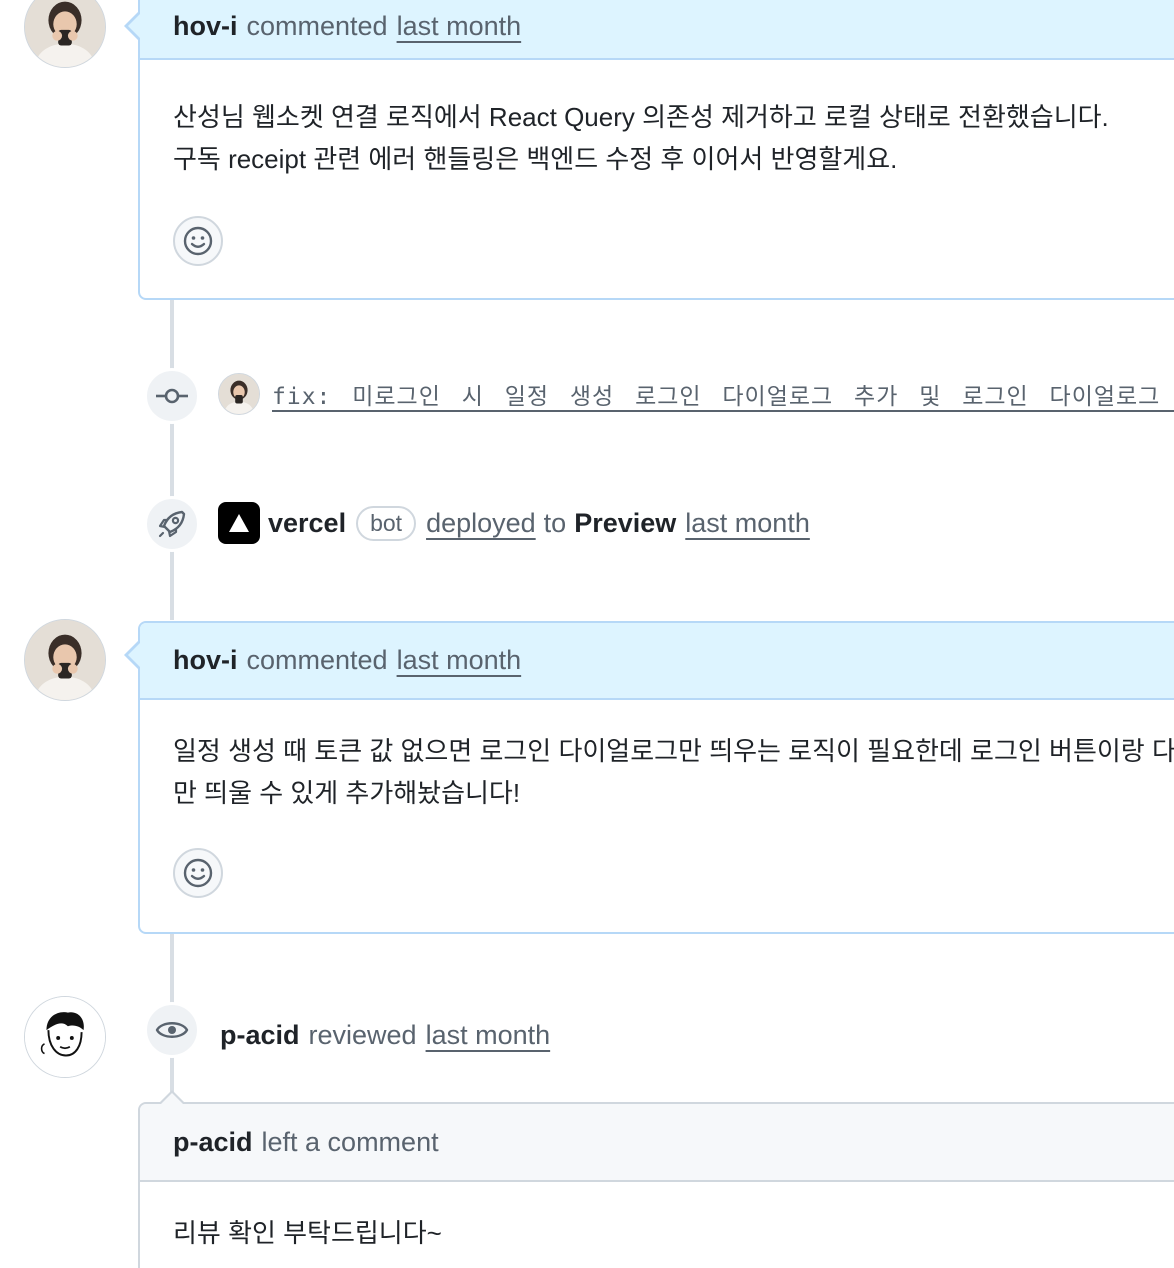  Describe the element at coordinates (625, 522) in the screenshot. I see `deploy-environment: Preview` at that location.